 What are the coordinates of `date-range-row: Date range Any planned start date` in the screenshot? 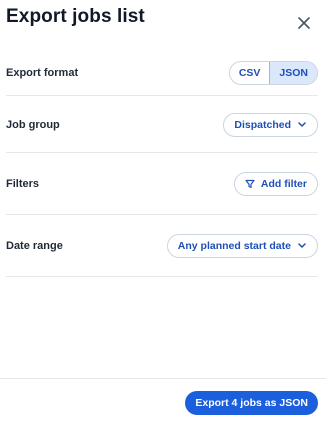 It's located at (162, 246).